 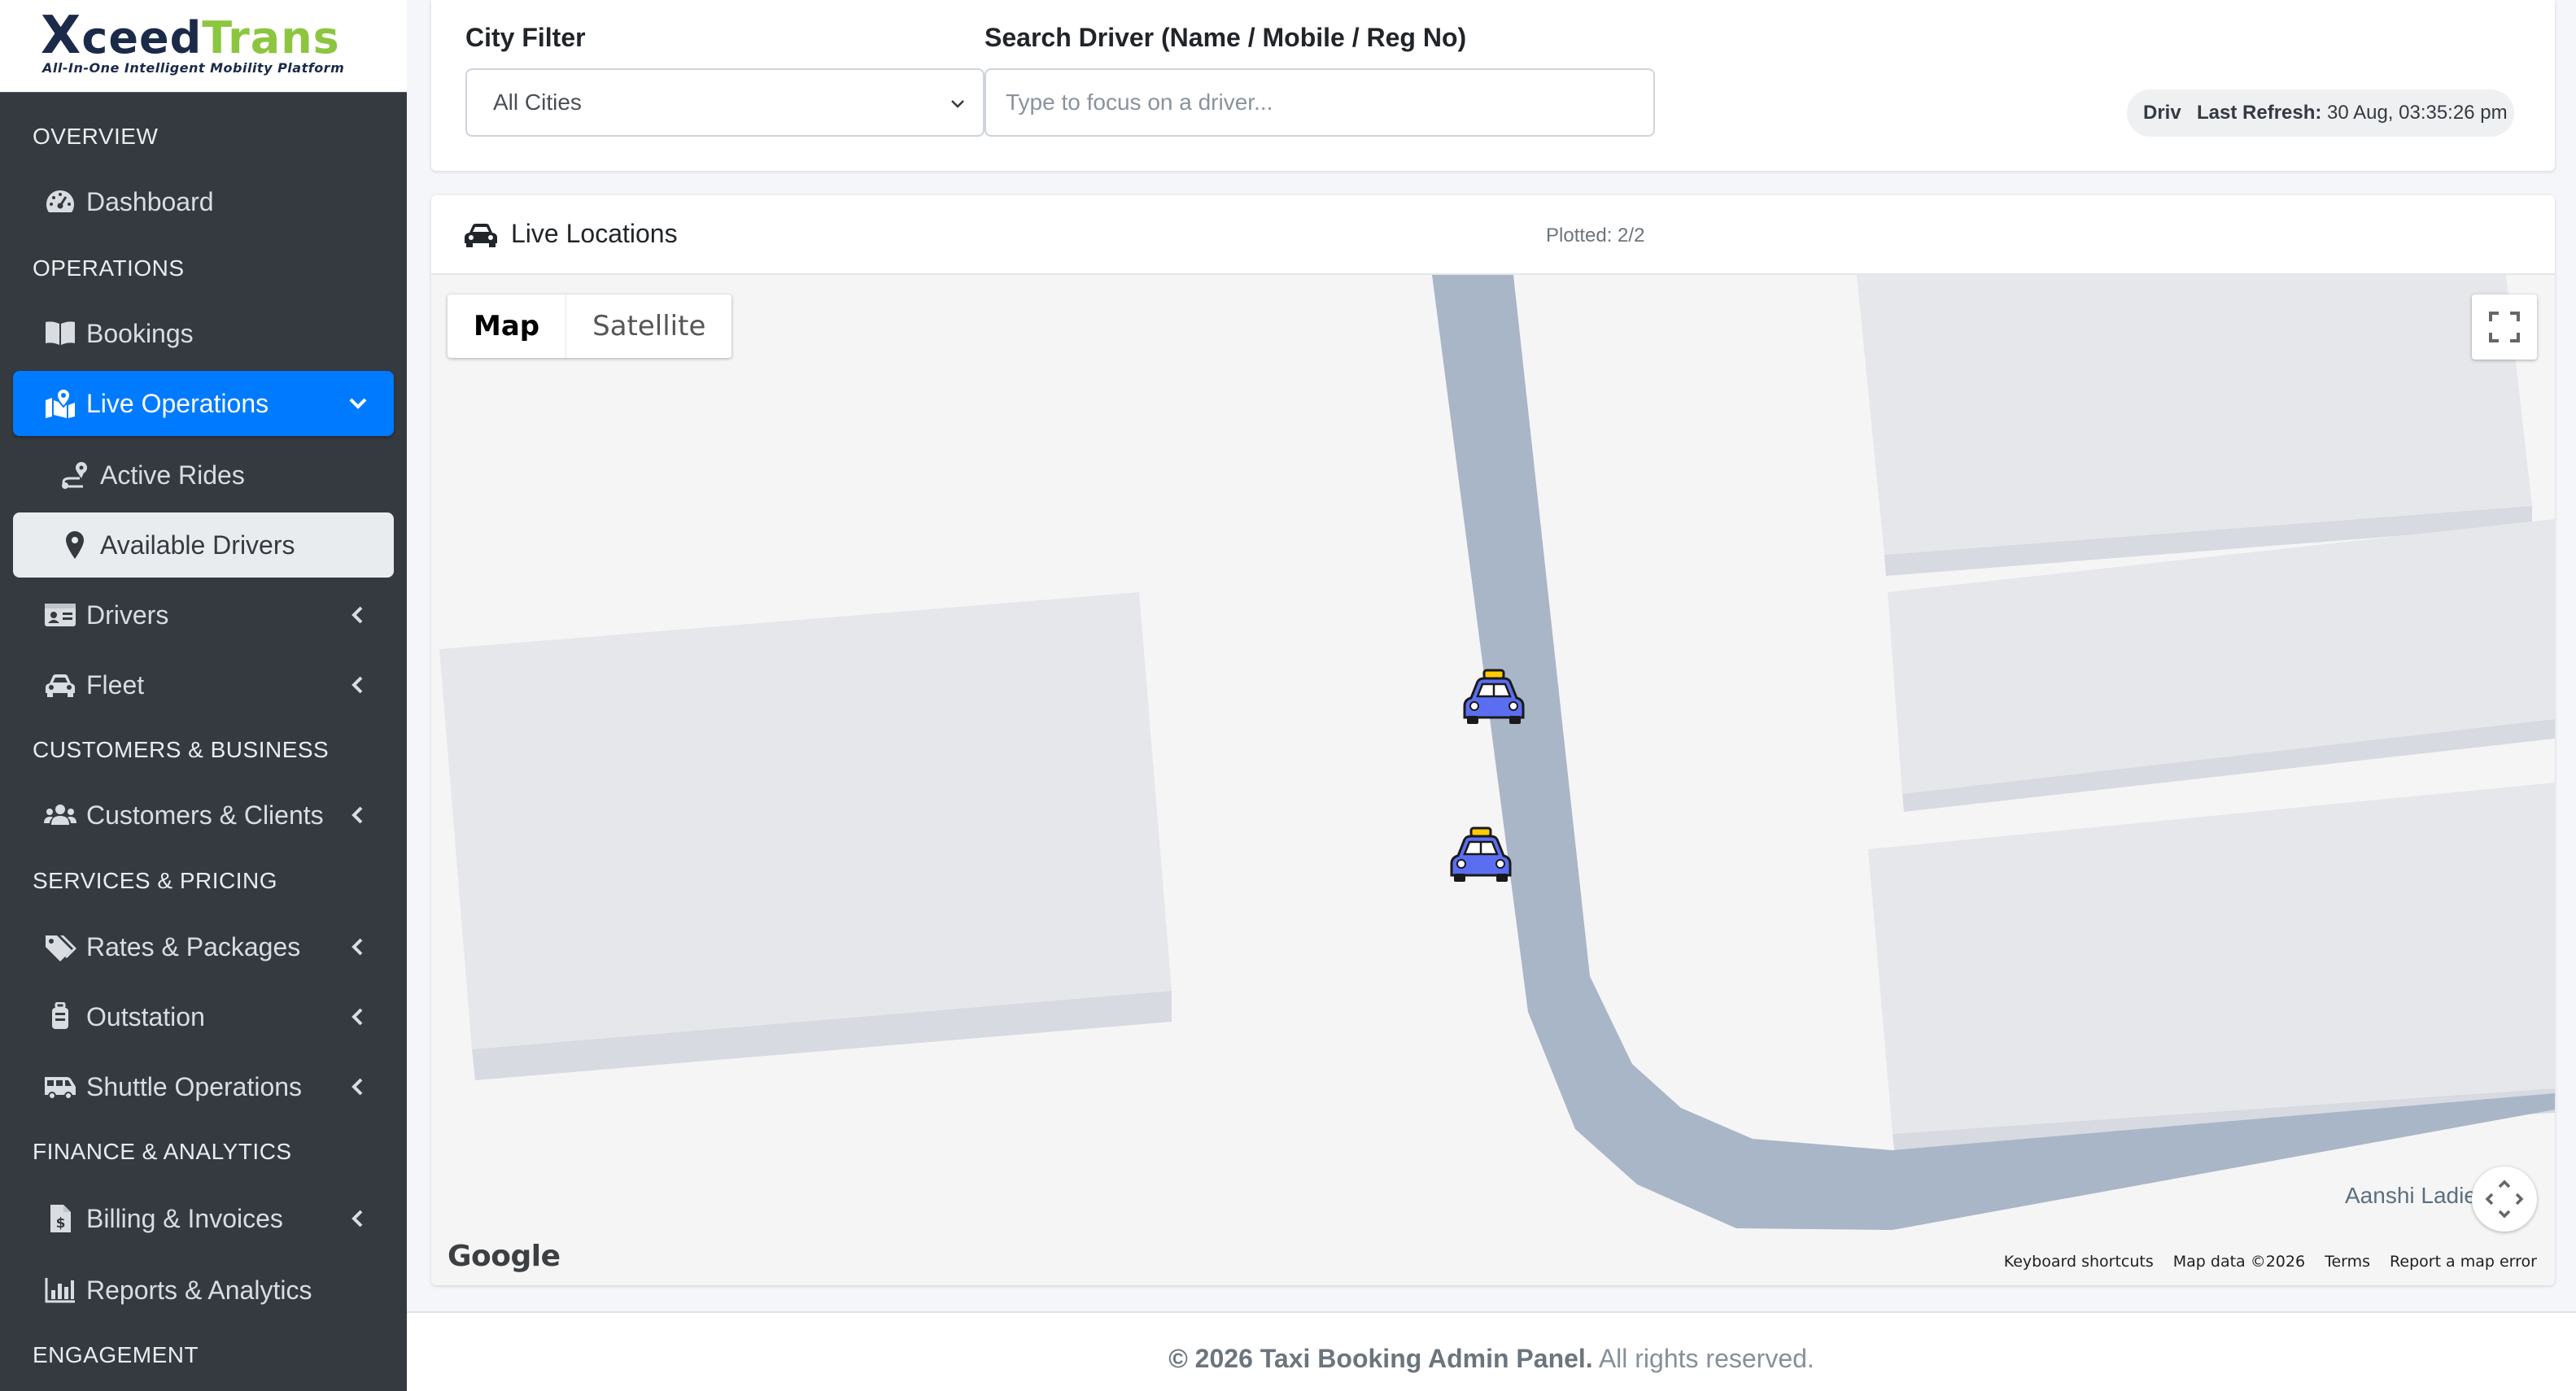 I want to click on section-header-customers: CUSTOMERS & BUSINESS, so click(x=181, y=750).